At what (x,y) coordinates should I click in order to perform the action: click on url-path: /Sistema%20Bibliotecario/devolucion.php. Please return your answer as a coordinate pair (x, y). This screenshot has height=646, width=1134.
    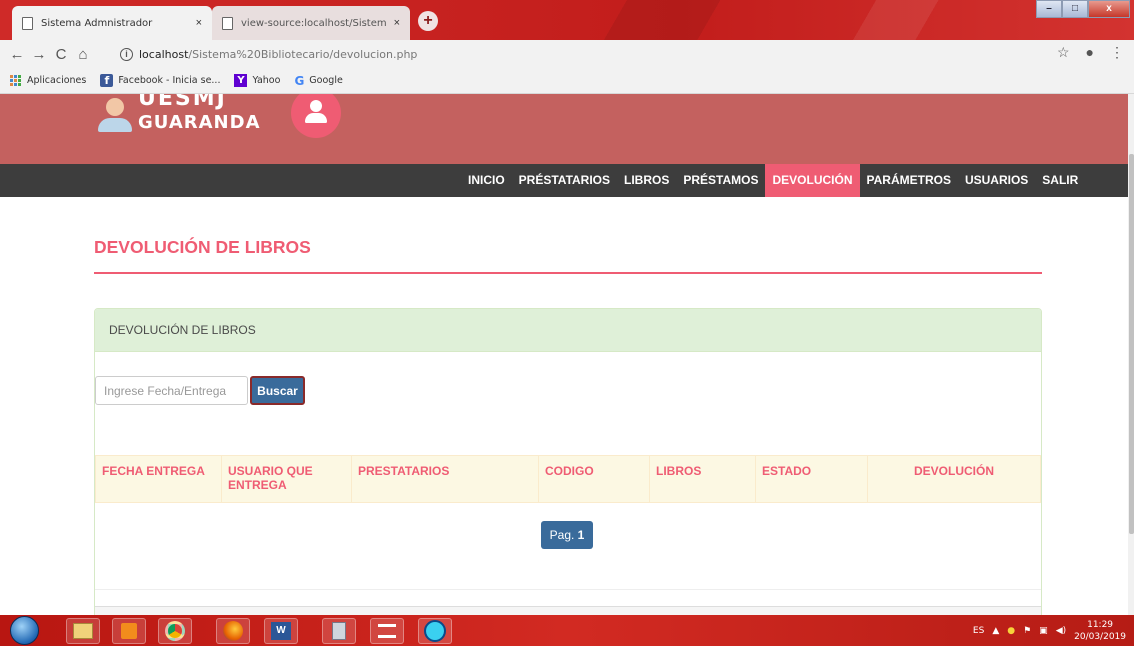
    Looking at the image, I should click on (303, 54).